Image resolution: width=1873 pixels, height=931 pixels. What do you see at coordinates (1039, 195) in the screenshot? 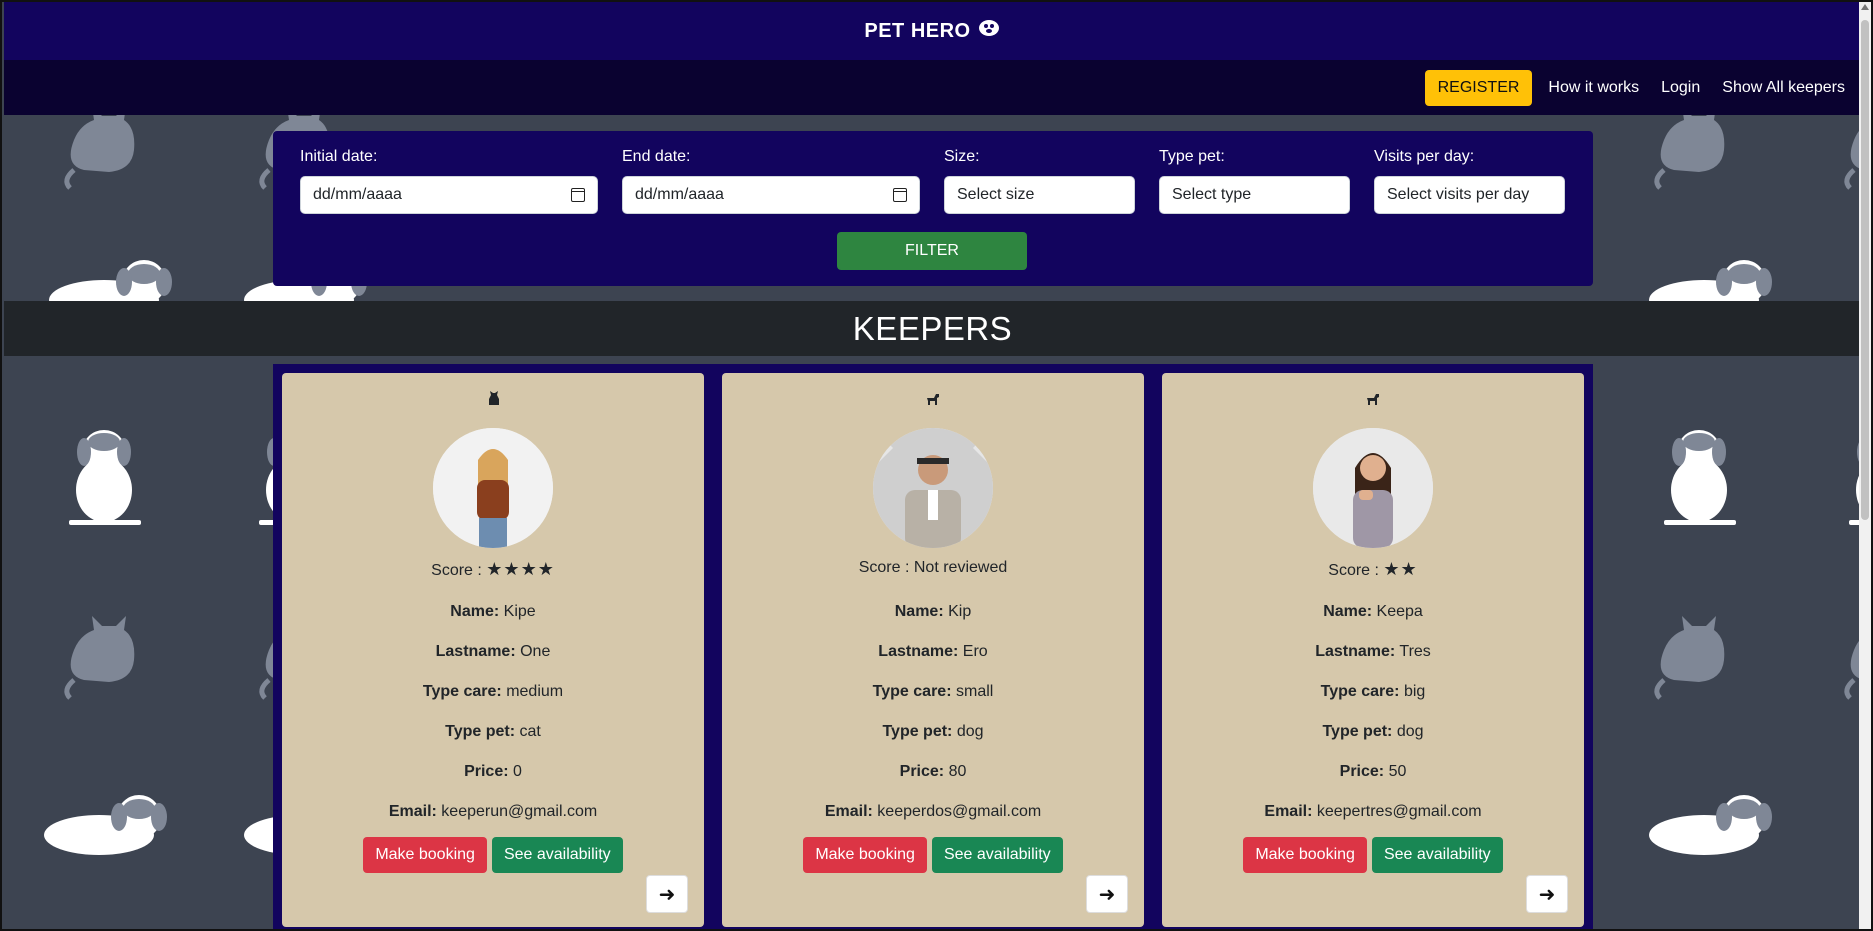
I see `size-select: Select size` at bounding box center [1039, 195].